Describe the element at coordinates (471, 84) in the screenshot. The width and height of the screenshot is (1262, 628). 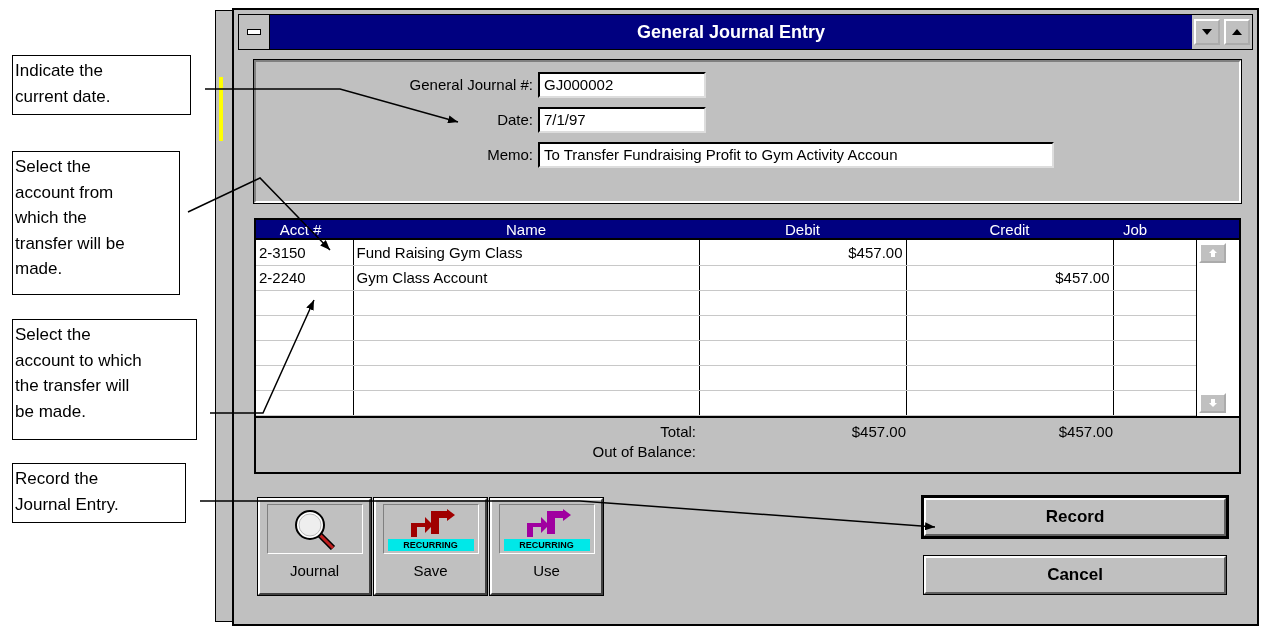
I see `field-label: General Journal #:` at that location.